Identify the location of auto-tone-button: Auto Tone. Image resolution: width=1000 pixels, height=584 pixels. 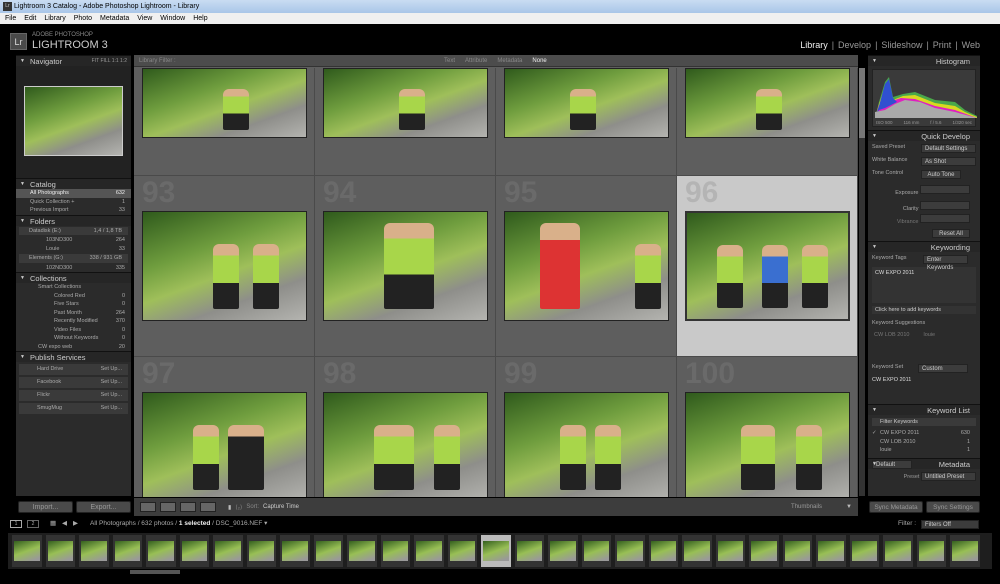
(941, 174).